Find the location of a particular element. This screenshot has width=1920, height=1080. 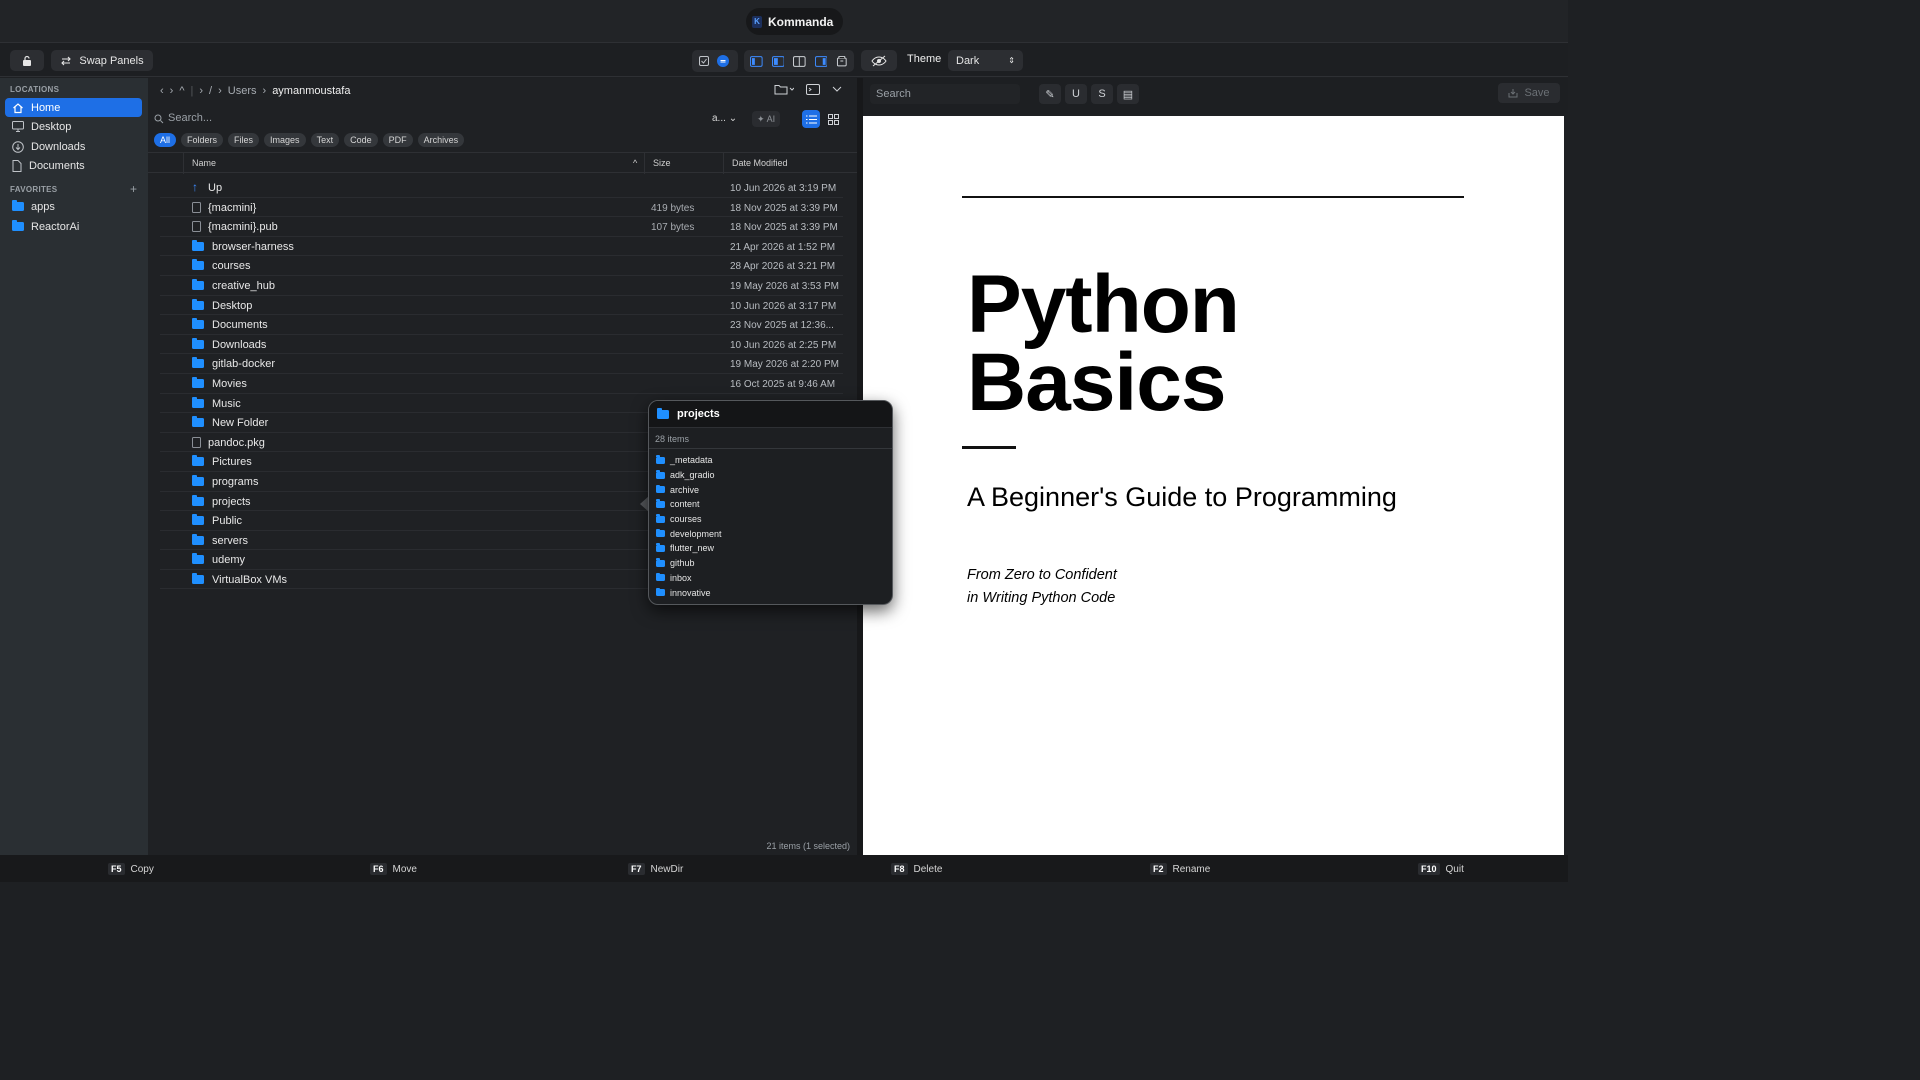

fkey-newdir: F7 NewDir is located at coordinates (655, 869).